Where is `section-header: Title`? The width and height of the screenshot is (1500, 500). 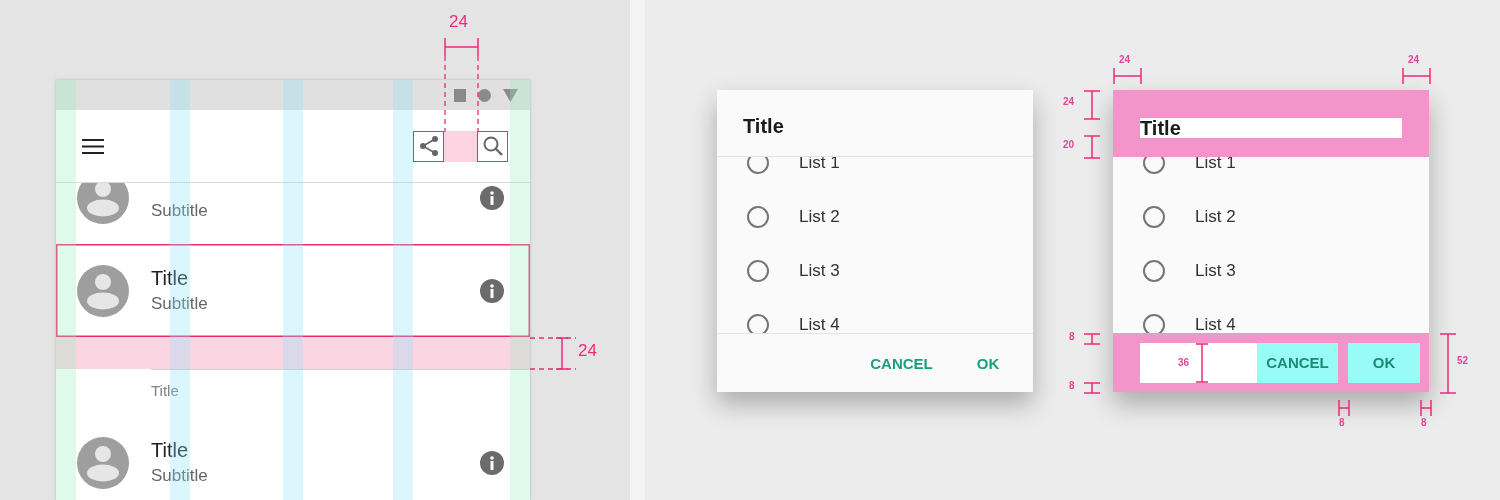
section-header: Title is located at coordinates (340, 392).